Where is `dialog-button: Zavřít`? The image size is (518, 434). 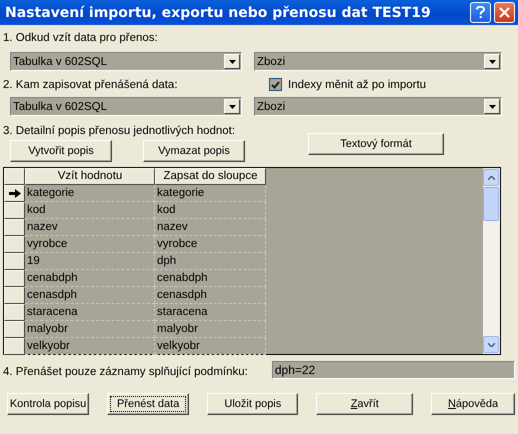 dialog-button: Zavřít is located at coordinates (365, 404).